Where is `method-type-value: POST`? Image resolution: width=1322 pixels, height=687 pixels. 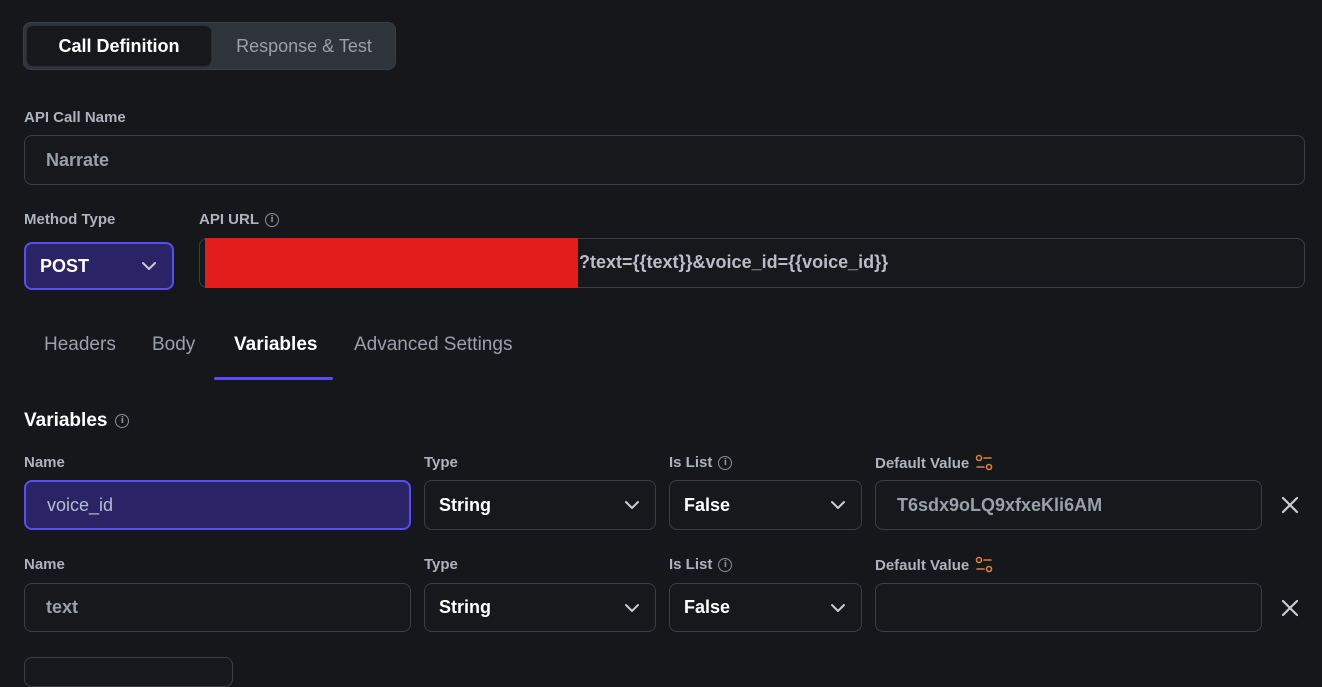
method-type-value: POST is located at coordinates (65, 265).